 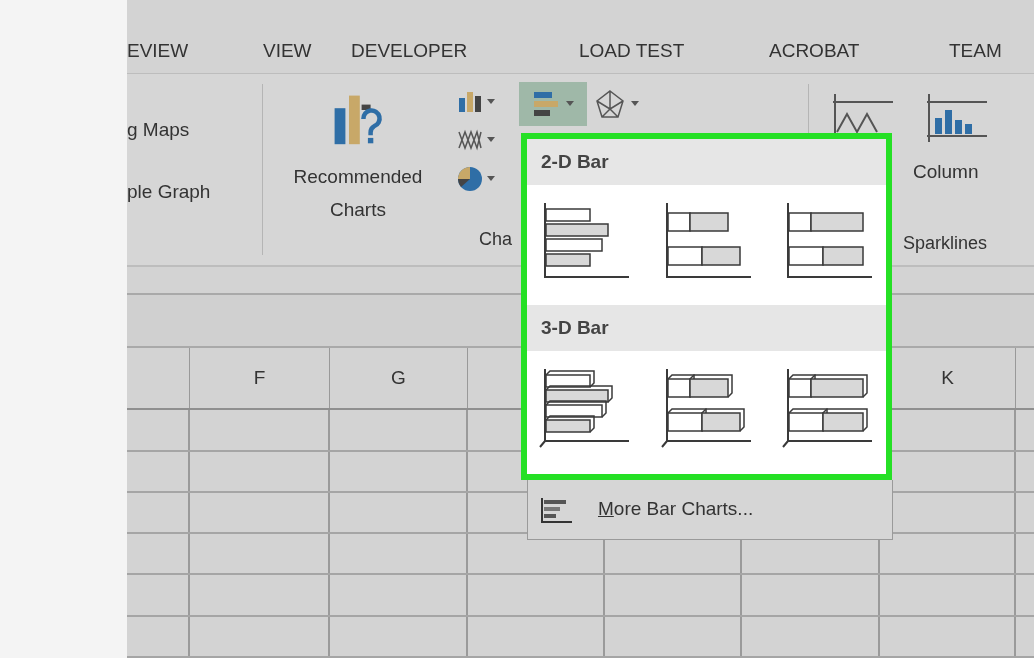 I want to click on column-header: F, so click(x=259, y=378).